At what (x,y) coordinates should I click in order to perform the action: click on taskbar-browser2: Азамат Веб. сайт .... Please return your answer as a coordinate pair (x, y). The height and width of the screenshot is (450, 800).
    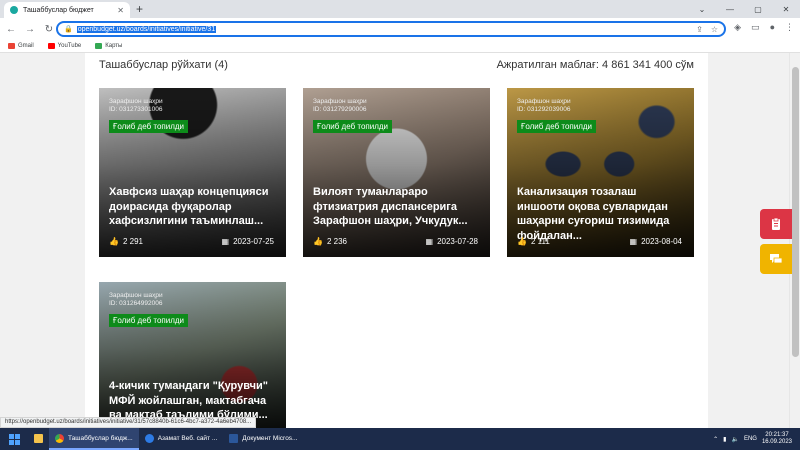
    Looking at the image, I should click on (181, 439).